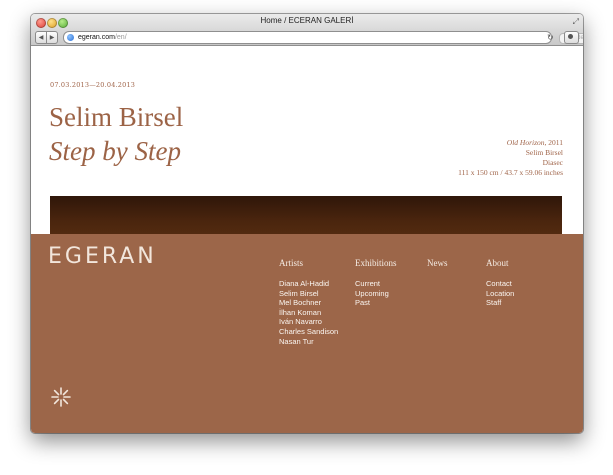 The width and height of the screenshot is (613, 475). I want to click on artwork-dimensions: 111 x 150 cm / 43.7 x 59.06 inches, so click(510, 172).